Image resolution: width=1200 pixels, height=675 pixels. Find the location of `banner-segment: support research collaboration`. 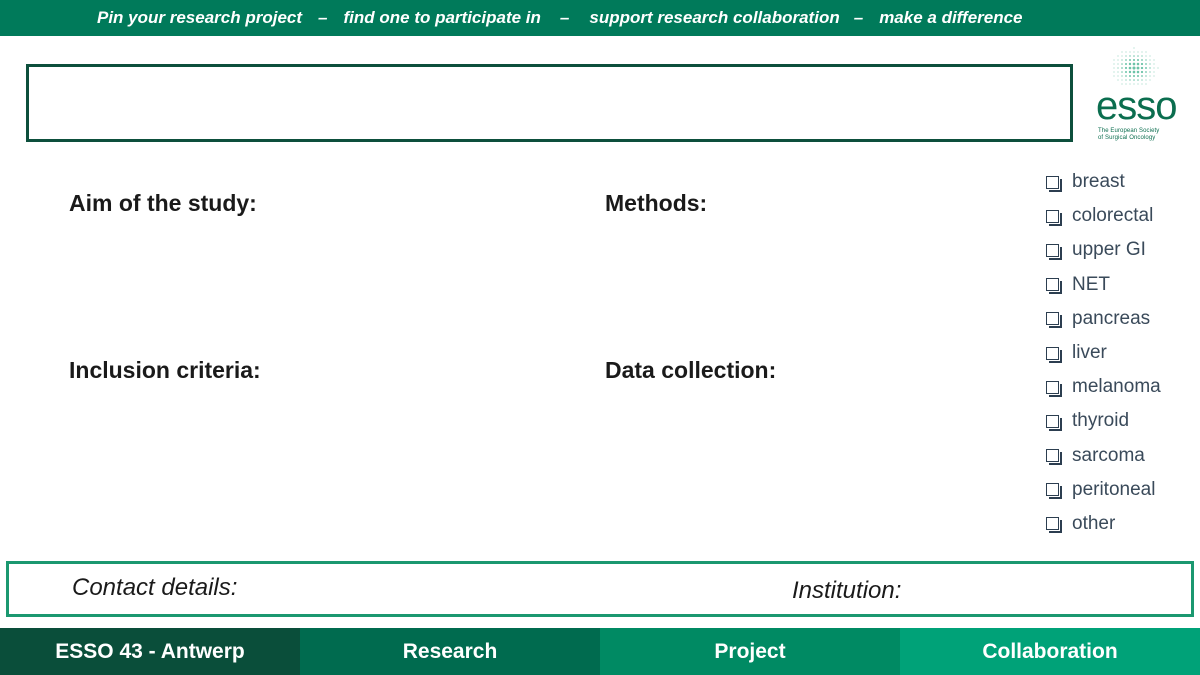

banner-segment: support research collaboration is located at coordinates (714, 17).